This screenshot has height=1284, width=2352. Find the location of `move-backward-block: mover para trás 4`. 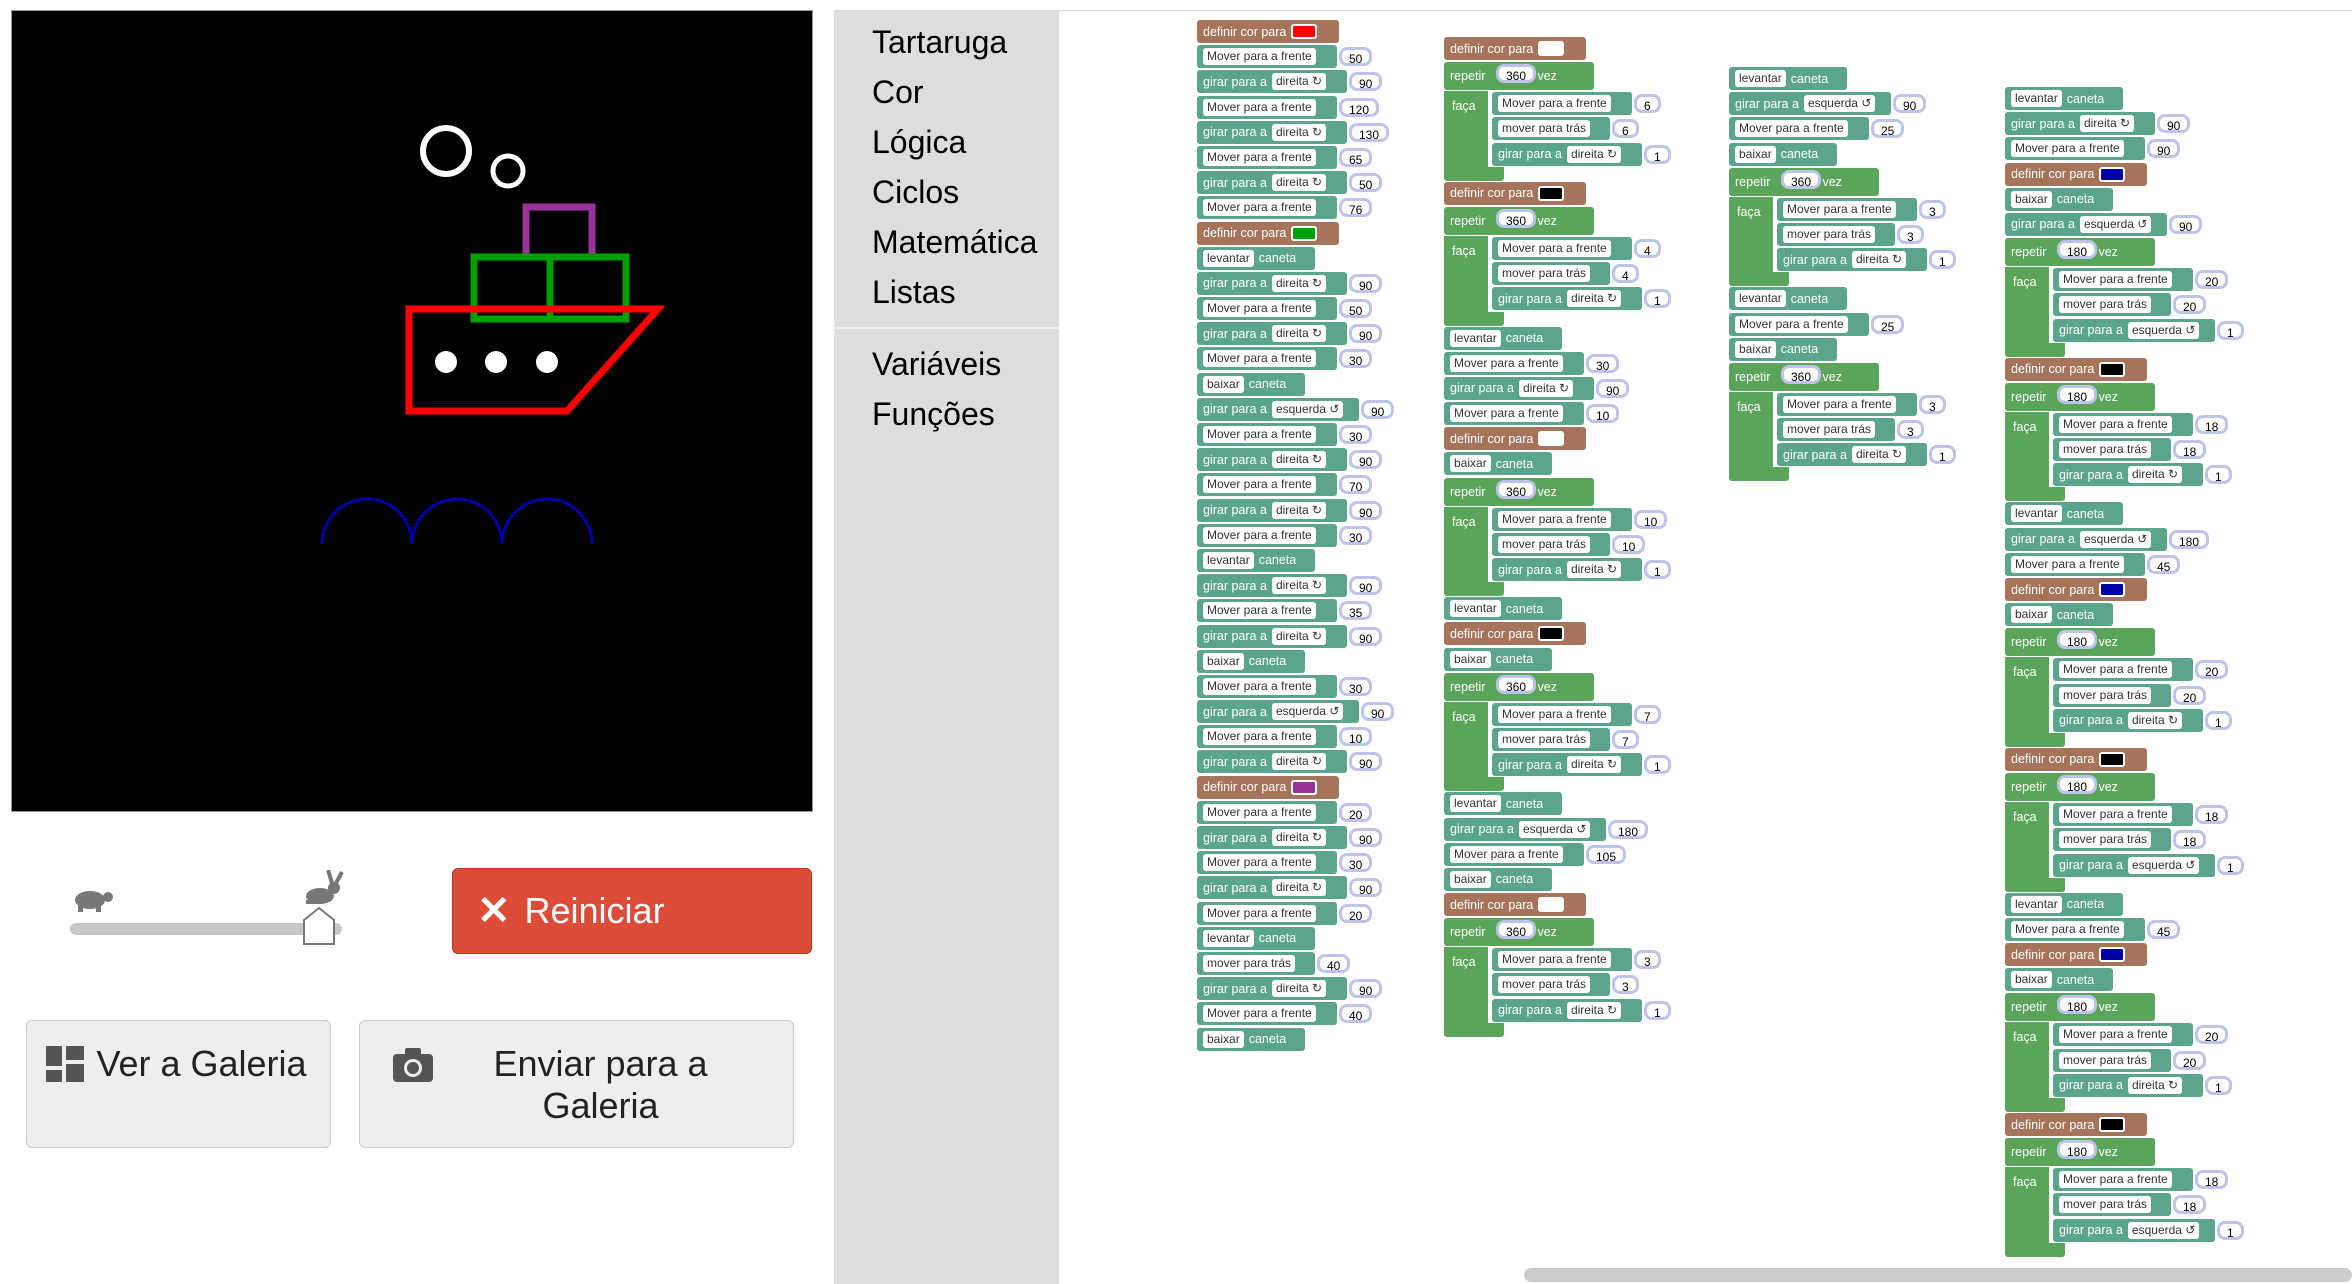

move-backward-block: mover para trás 4 is located at coordinates (1541, 273).